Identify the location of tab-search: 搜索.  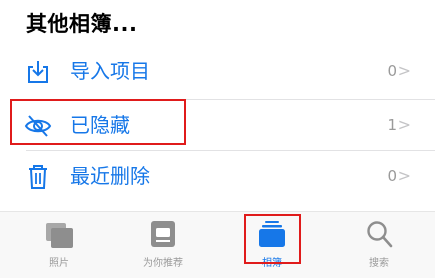
(379, 245).